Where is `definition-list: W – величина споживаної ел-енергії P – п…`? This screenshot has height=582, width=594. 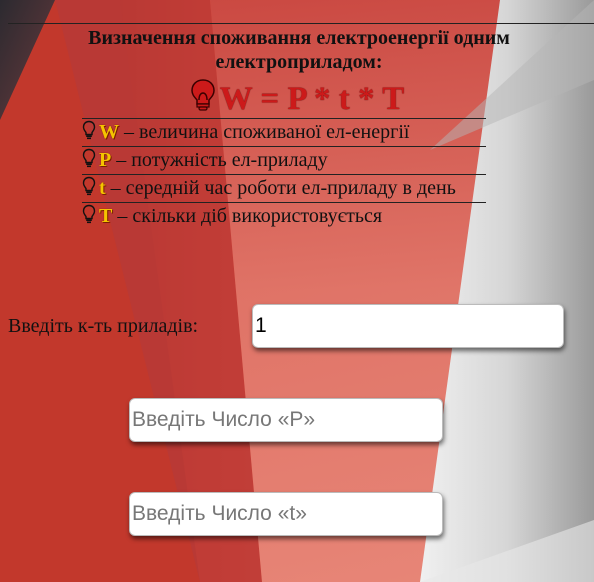
definition-list: W – величина споживаної ел-енергії P – п… is located at coordinates (284, 174).